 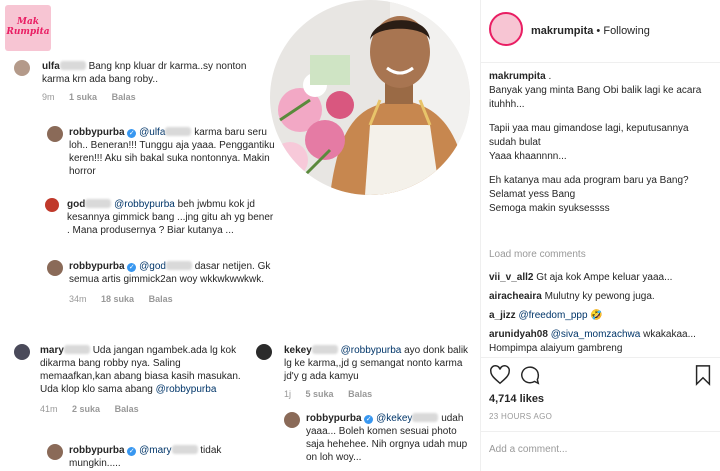 What do you see at coordinates (152, 132) in the screenshot?
I see `mention-link: @ulfa` at bounding box center [152, 132].